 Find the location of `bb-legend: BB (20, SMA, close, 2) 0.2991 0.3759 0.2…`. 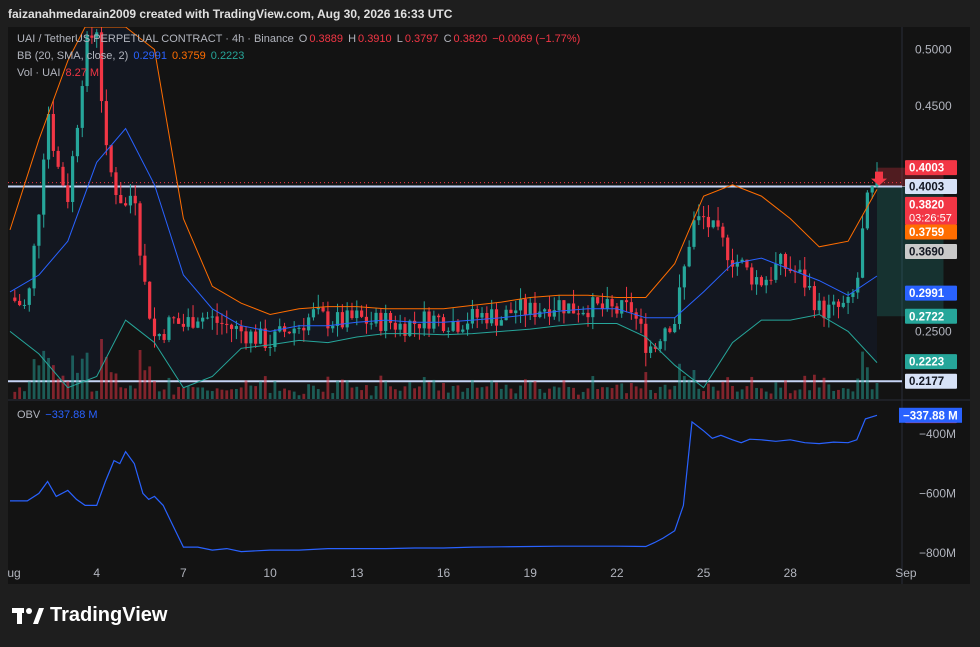

bb-legend: BB (20, SMA, close, 2) 0.2991 0.3759 0.2… is located at coordinates (131, 56).